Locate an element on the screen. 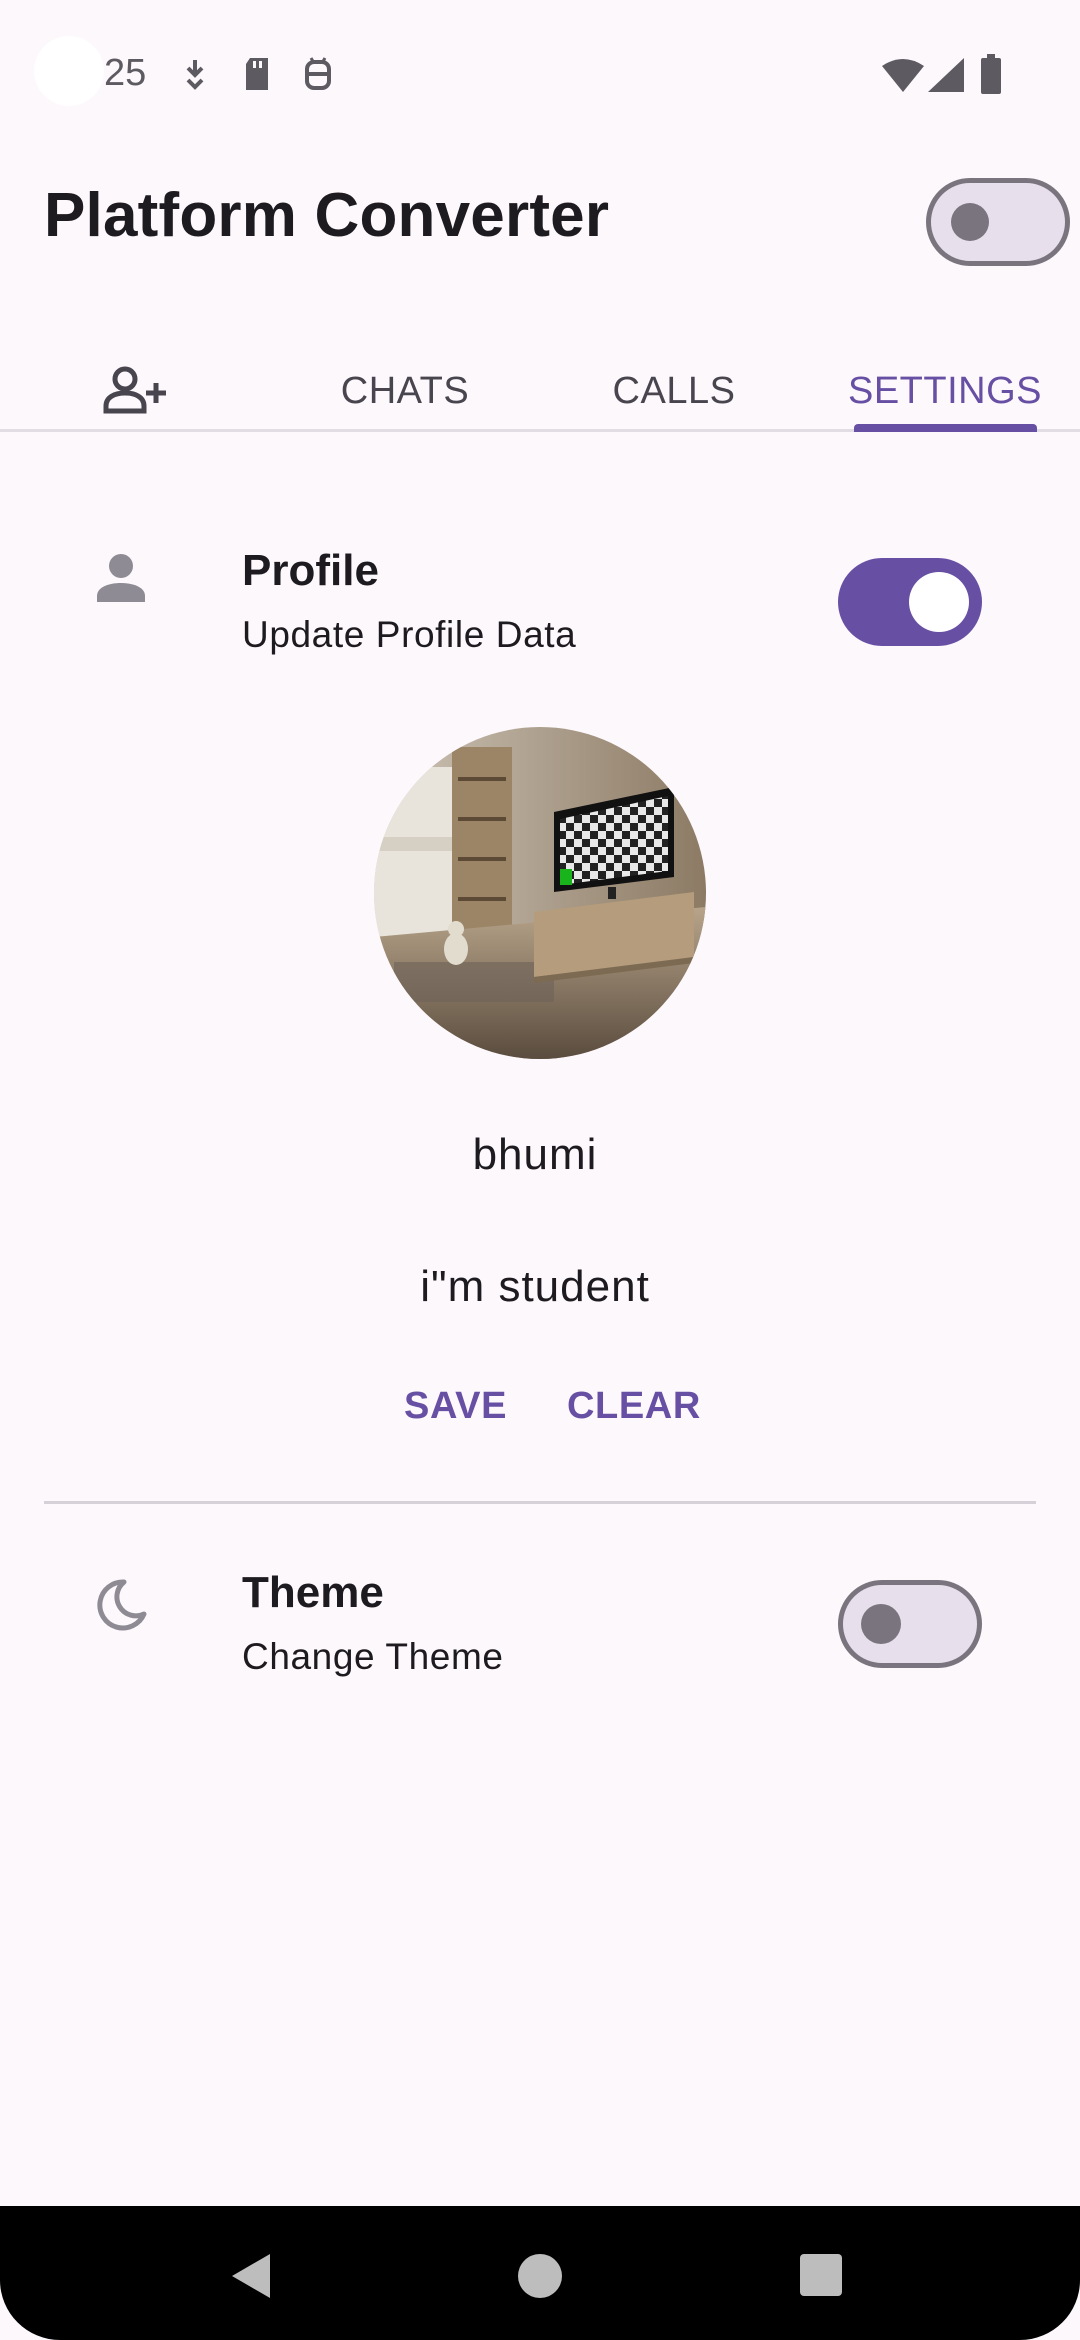 This screenshot has height=2340, width=1080. profile-avatar is located at coordinates (540, 893).